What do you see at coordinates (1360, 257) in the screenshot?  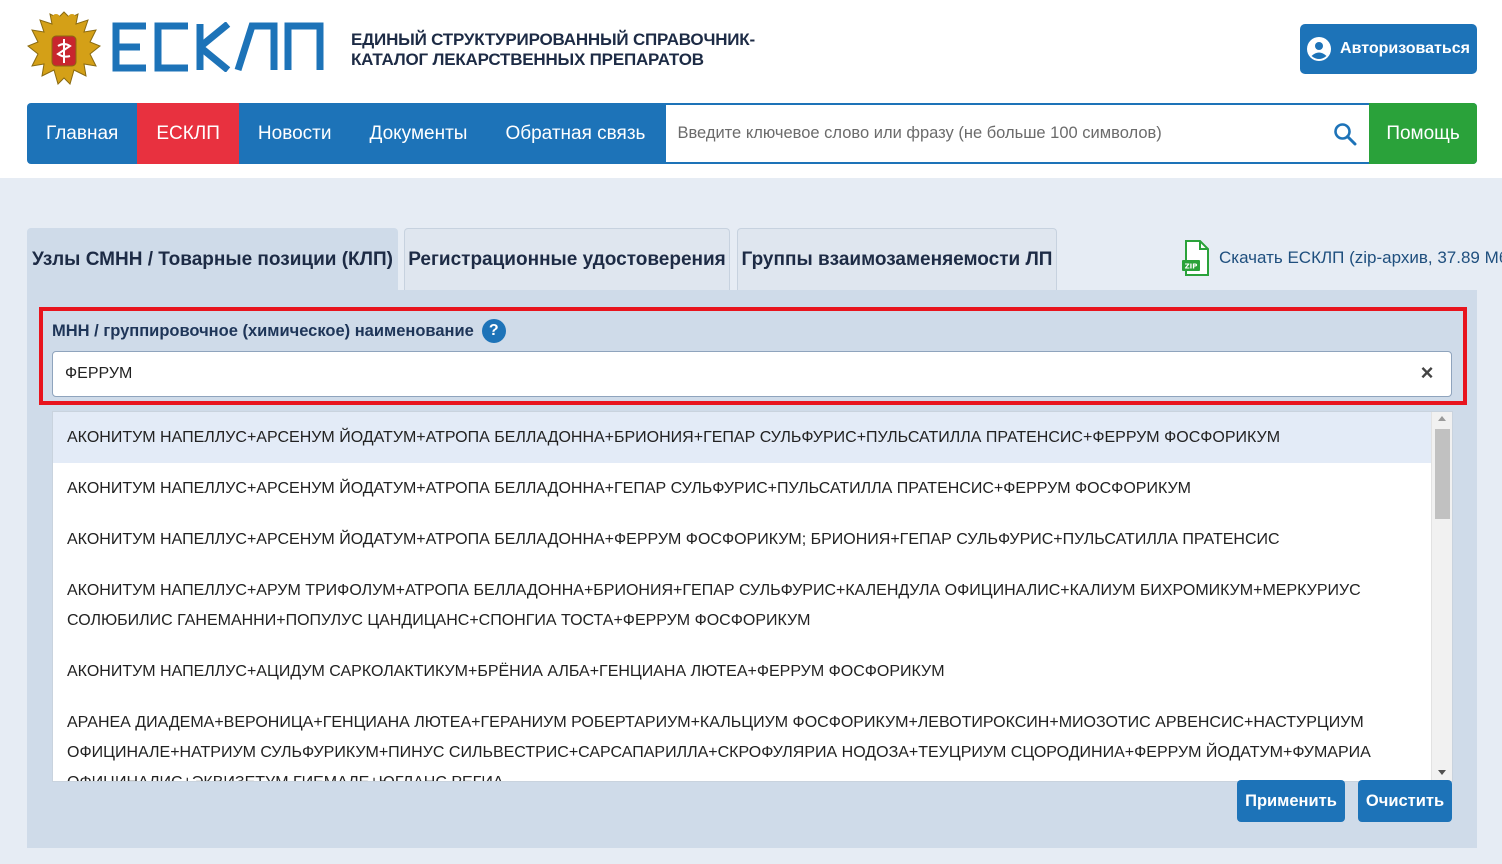 I see `download-link-label: Скачать ЕСКЛП (zip-архив, 37.89 Мб)` at bounding box center [1360, 257].